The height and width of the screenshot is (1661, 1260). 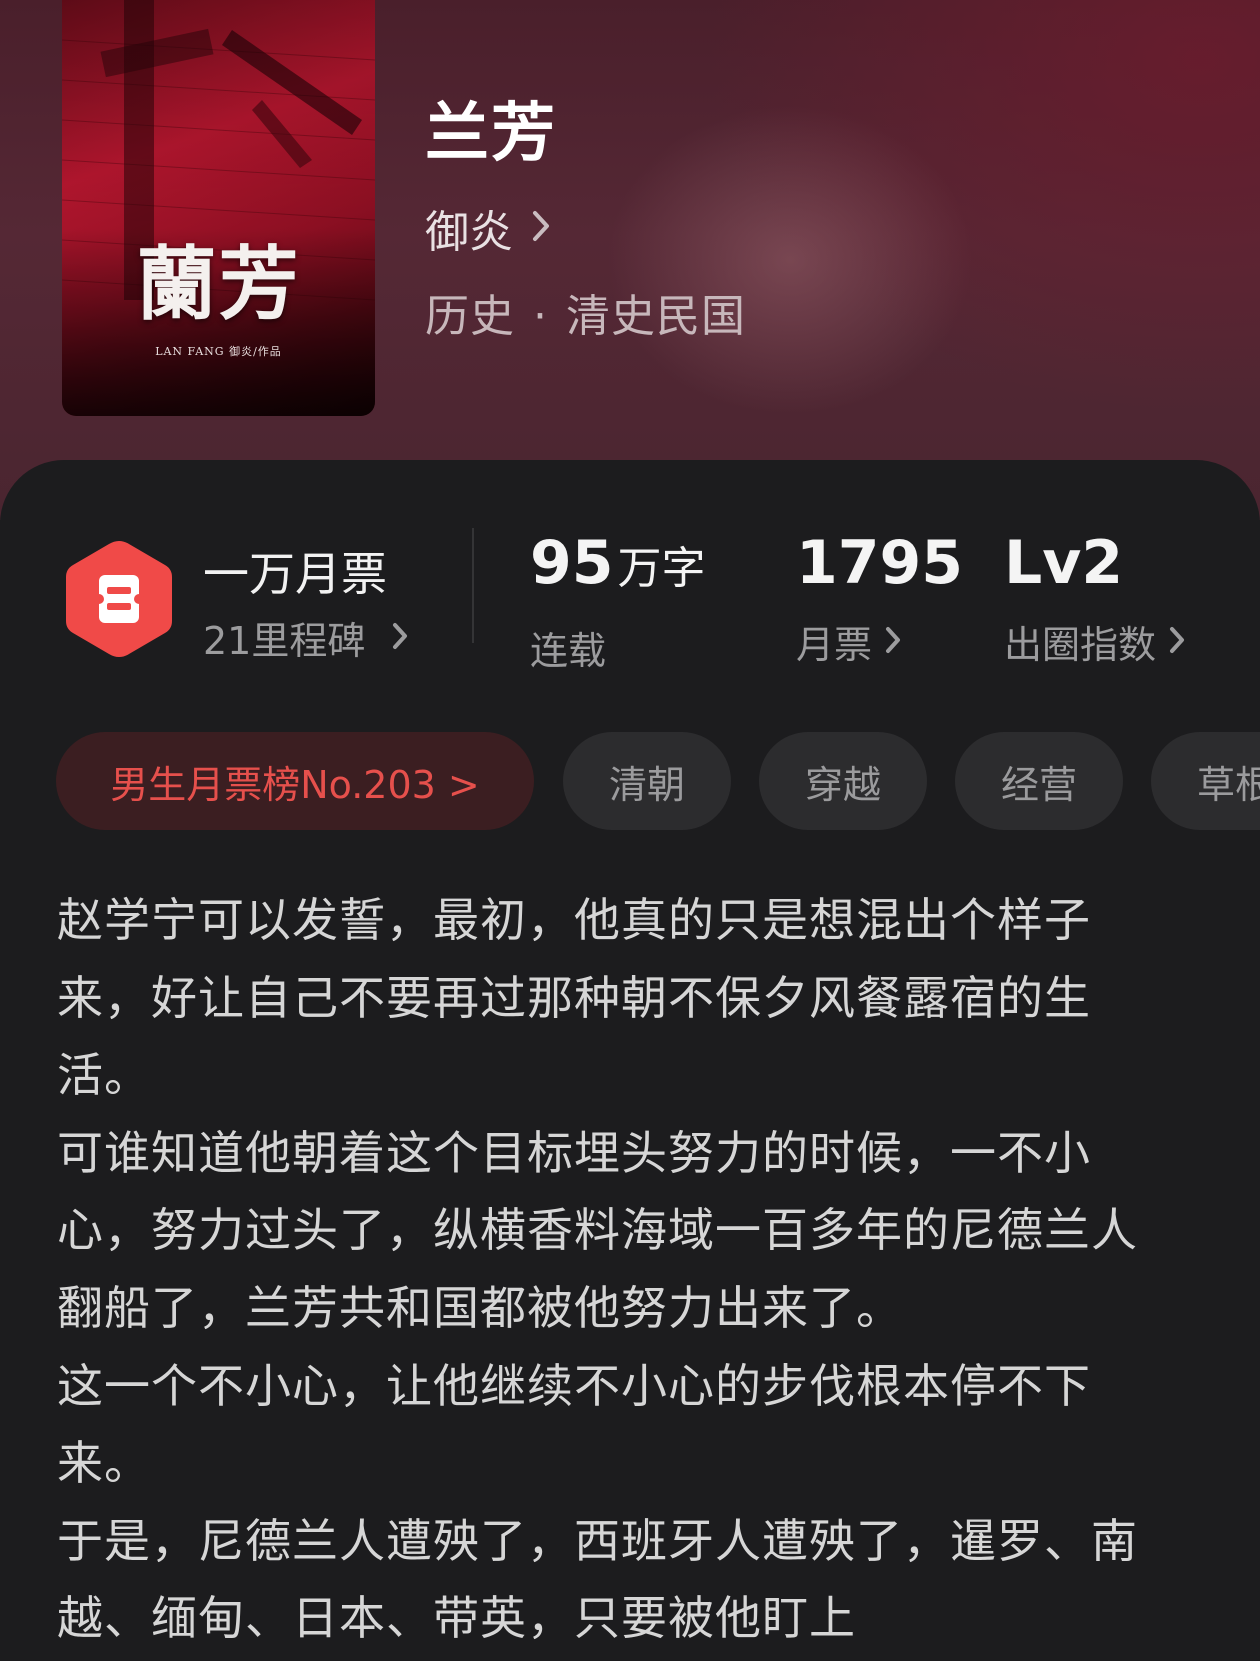 What do you see at coordinates (661, 568) in the screenshot?
I see `word-count-unit: 万字` at bounding box center [661, 568].